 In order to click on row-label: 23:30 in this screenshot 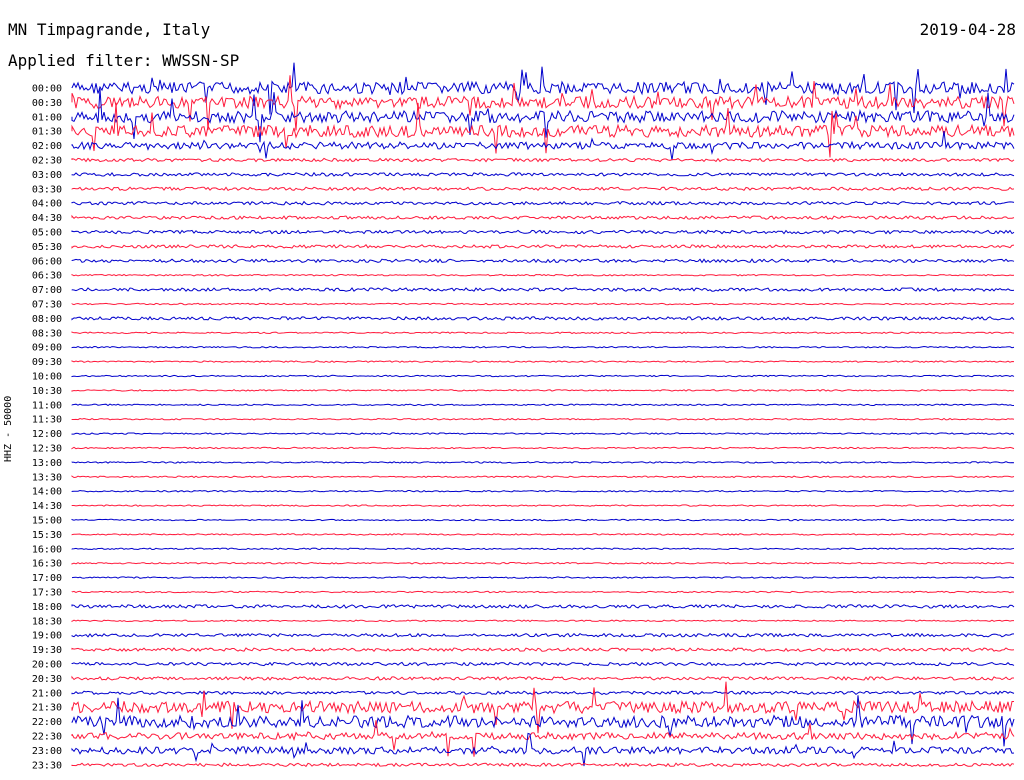, I will do `click(47, 765)`.